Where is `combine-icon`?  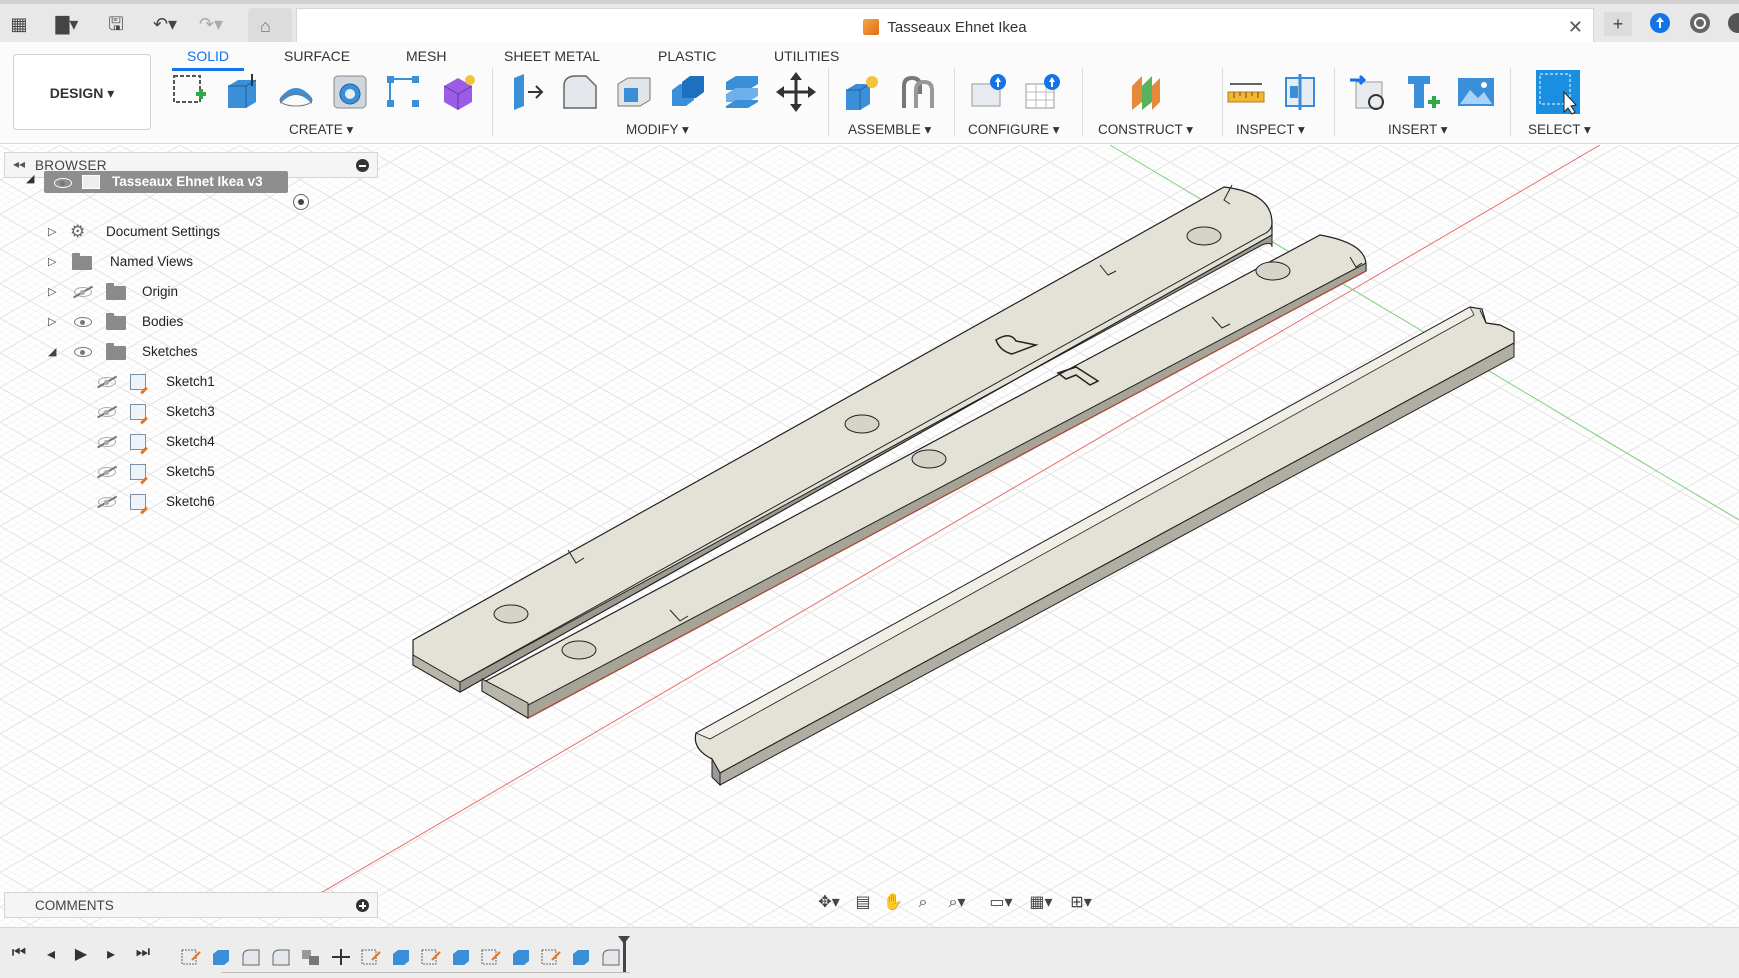 combine-icon is located at coordinates (688, 92).